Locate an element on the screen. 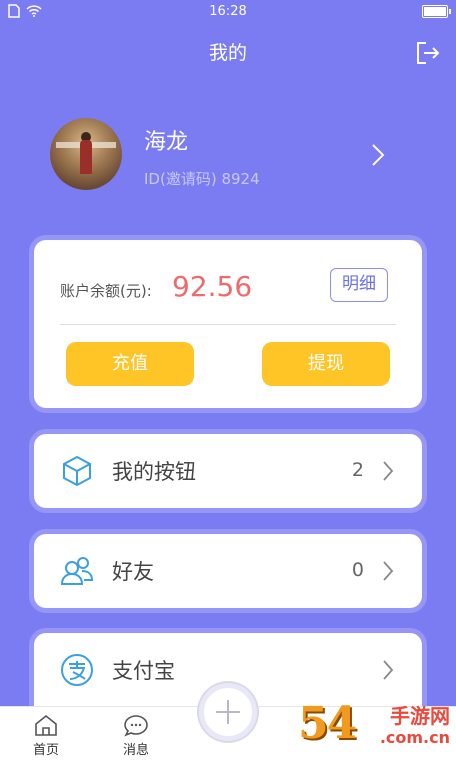 The width and height of the screenshot is (456, 760). watermark-logo: 54 手游网 .com.cn is located at coordinates (374, 726).